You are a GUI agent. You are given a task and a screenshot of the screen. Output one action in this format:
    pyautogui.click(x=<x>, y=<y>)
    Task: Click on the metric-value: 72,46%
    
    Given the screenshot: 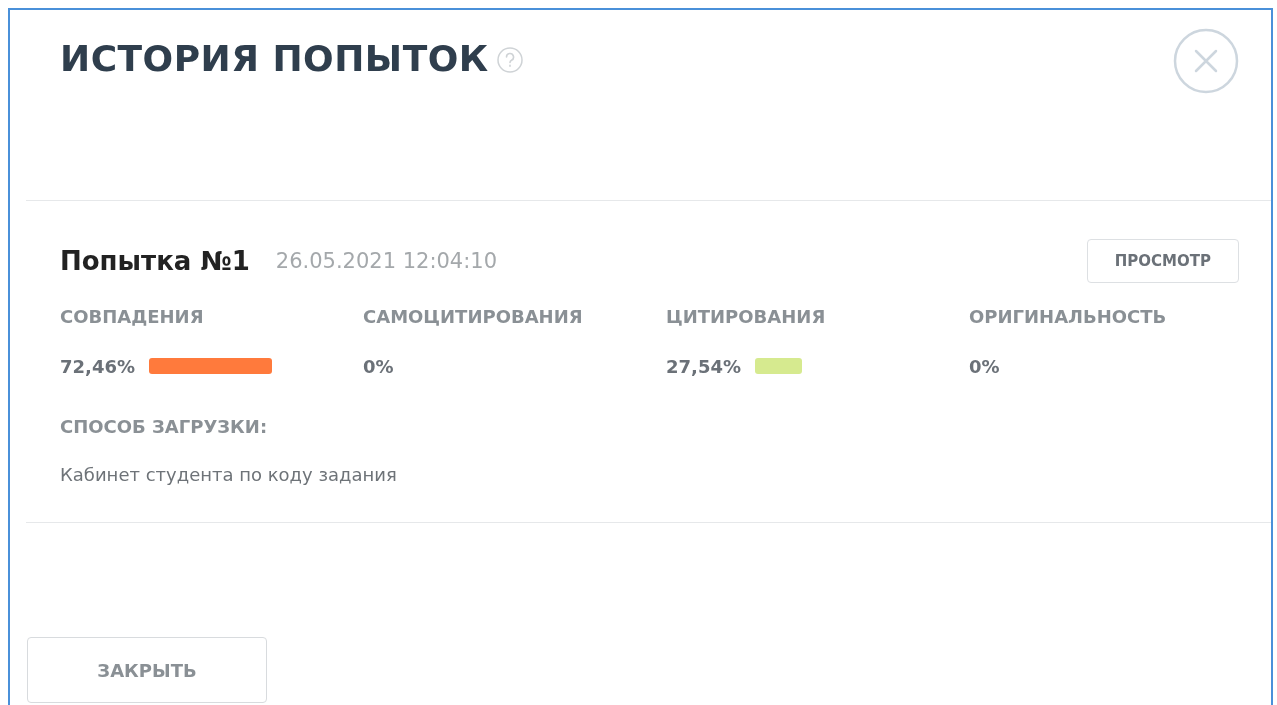 What is the action you would take?
    pyautogui.click(x=97, y=366)
    